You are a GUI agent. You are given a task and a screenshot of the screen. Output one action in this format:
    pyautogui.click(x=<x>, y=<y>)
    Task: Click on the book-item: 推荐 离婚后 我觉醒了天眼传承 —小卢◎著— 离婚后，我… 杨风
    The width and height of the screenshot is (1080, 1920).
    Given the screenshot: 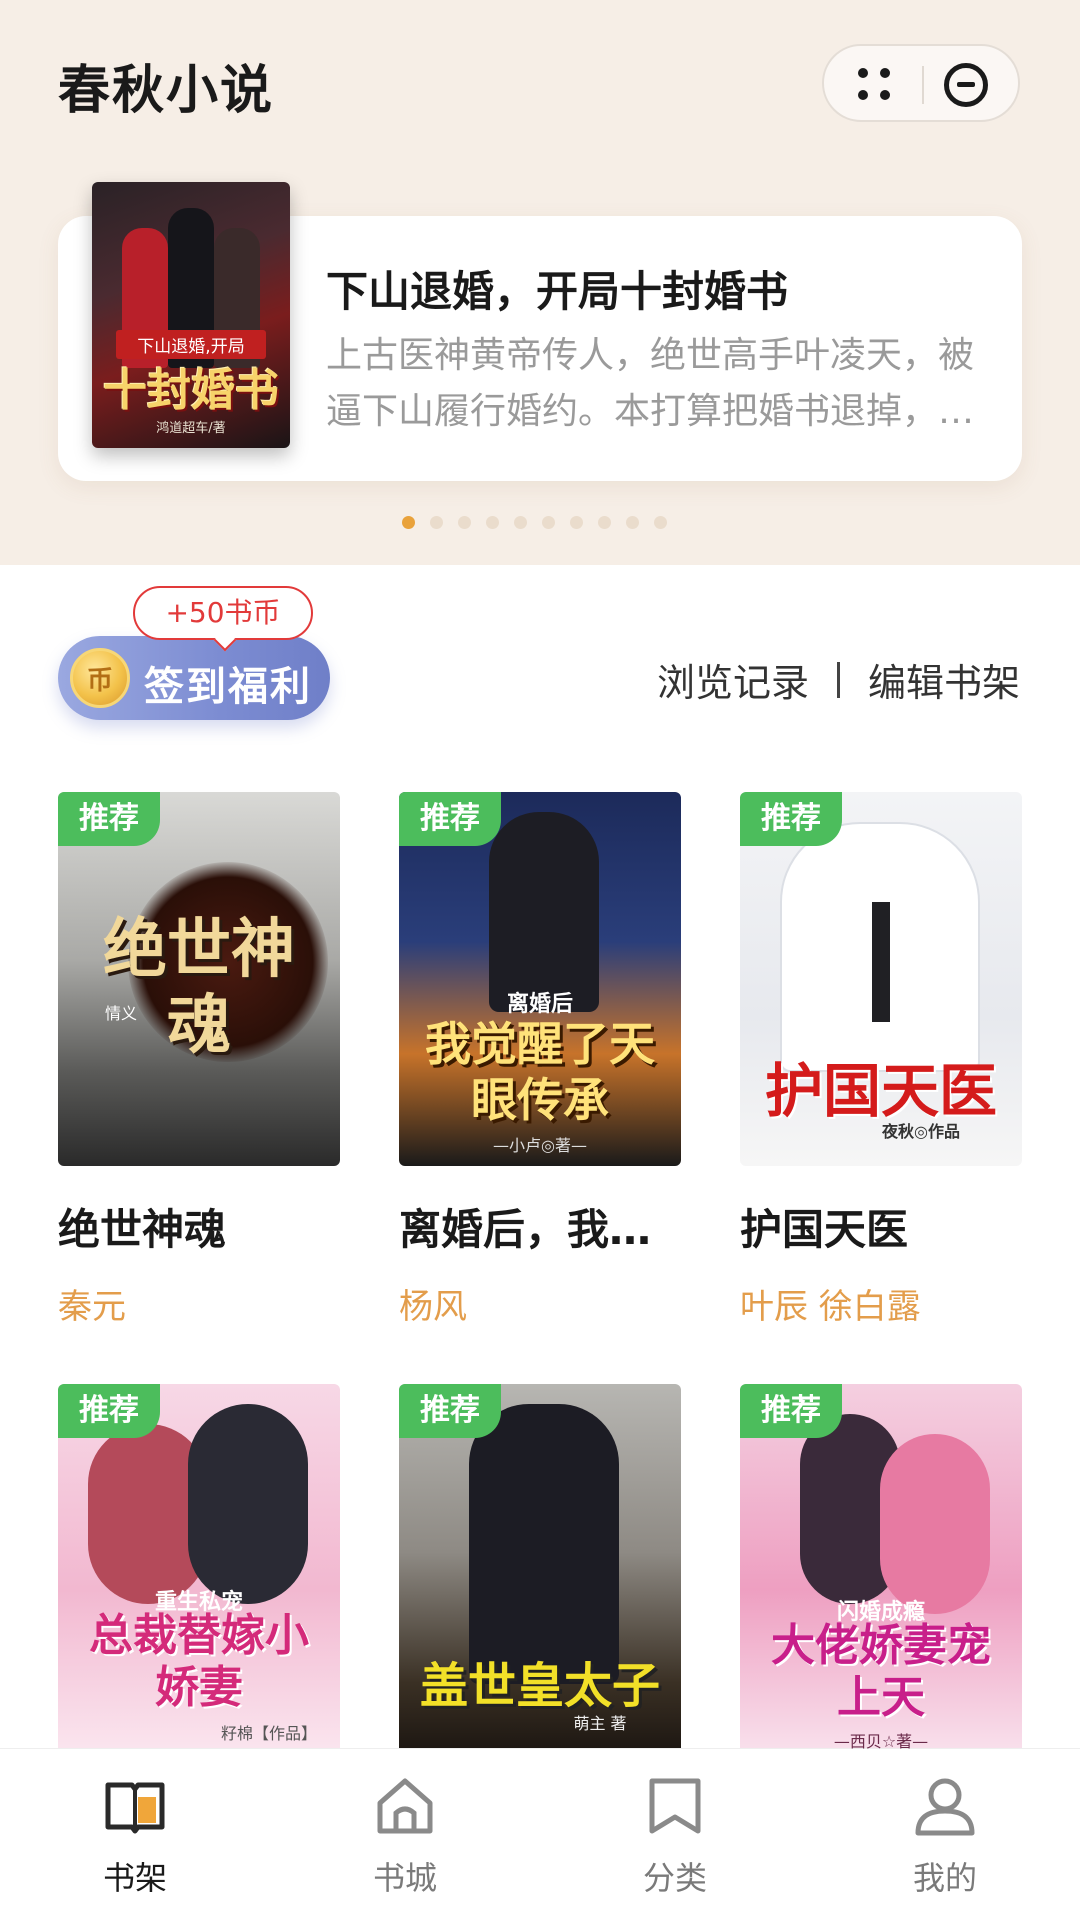 What is the action you would take?
    pyautogui.click(x=540, y=1060)
    